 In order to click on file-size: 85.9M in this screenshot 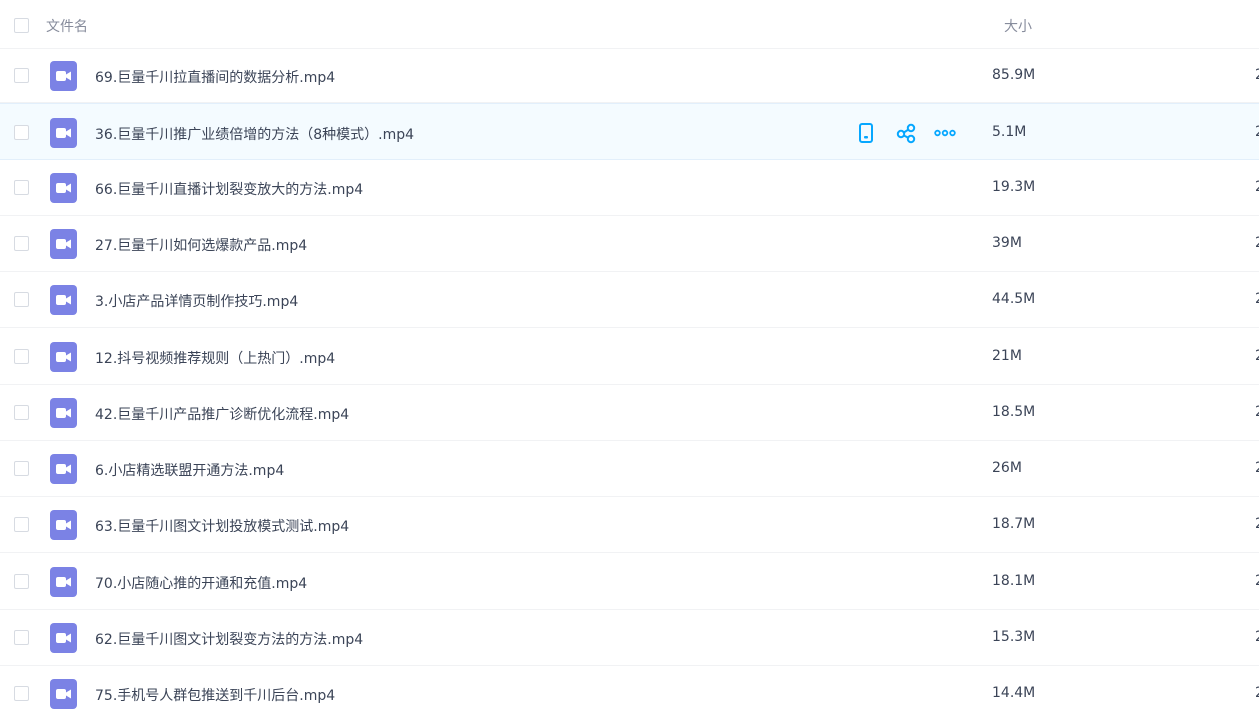, I will do `click(1014, 75)`.